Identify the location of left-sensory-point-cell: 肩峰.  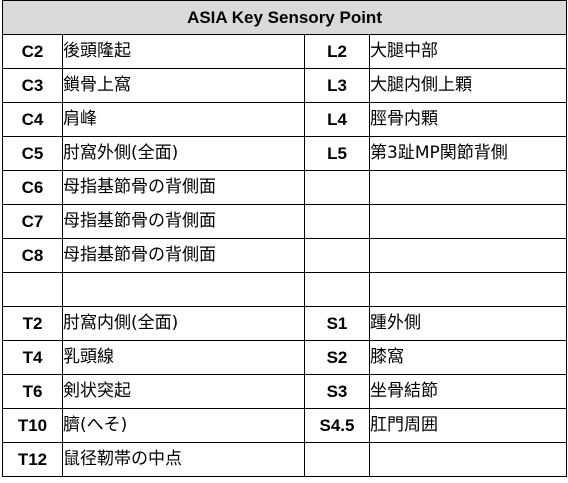
(183, 119).